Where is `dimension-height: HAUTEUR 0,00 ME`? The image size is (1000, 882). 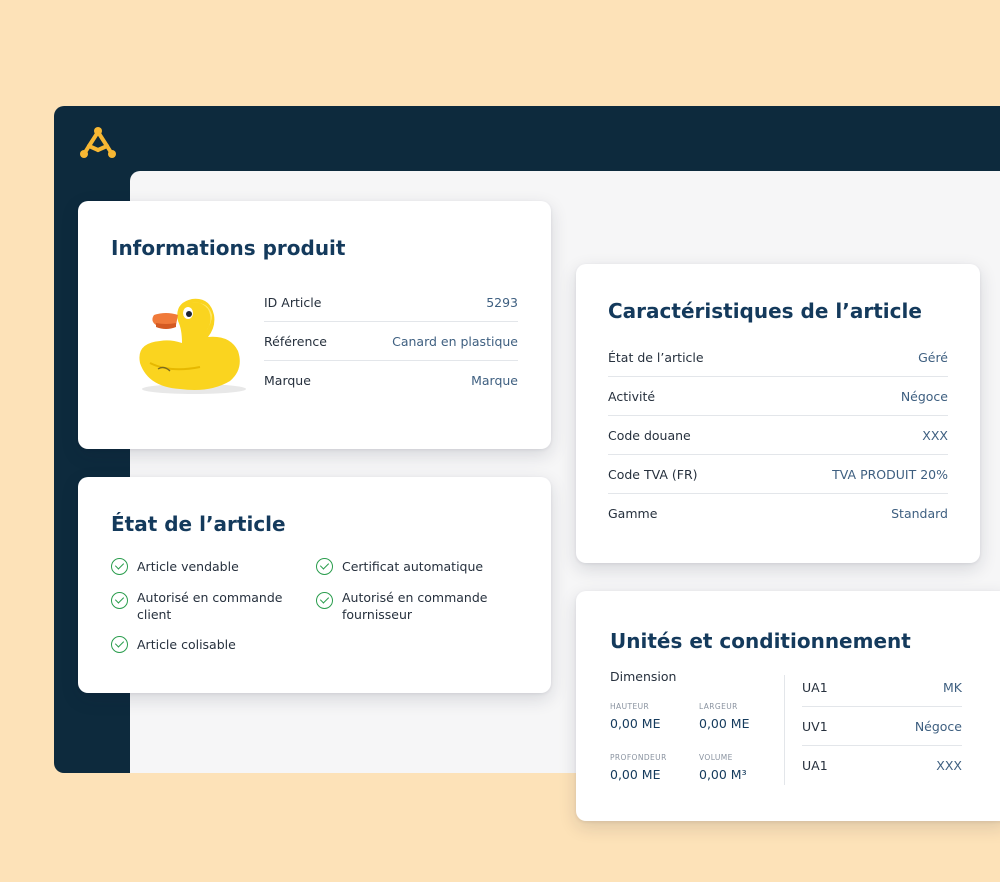
dimension-height: HAUTEUR 0,00 ME is located at coordinates (635, 716).